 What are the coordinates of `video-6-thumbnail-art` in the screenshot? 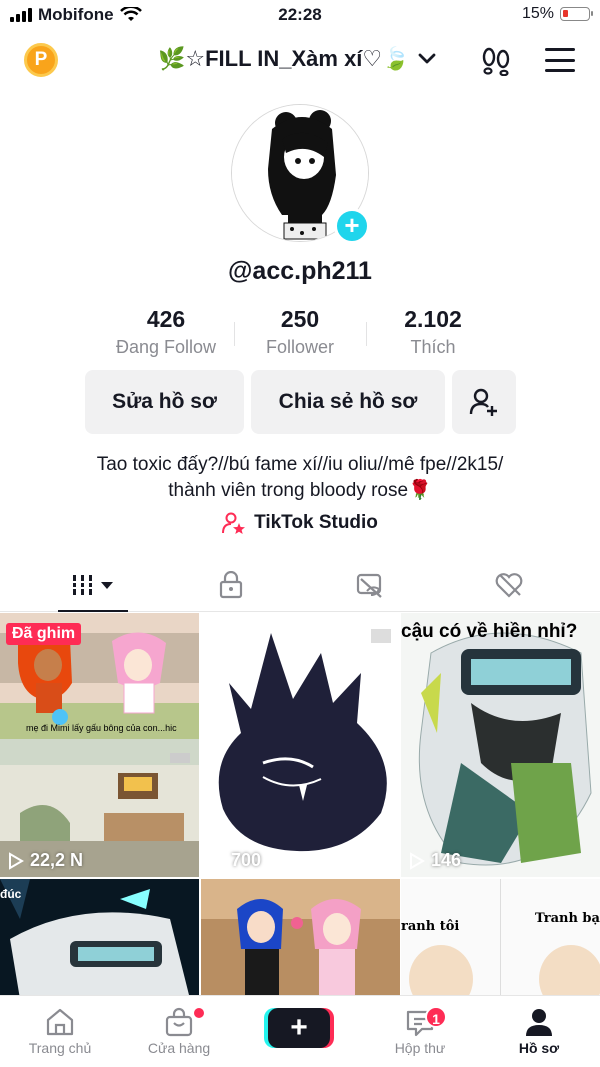 It's located at (500, 939).